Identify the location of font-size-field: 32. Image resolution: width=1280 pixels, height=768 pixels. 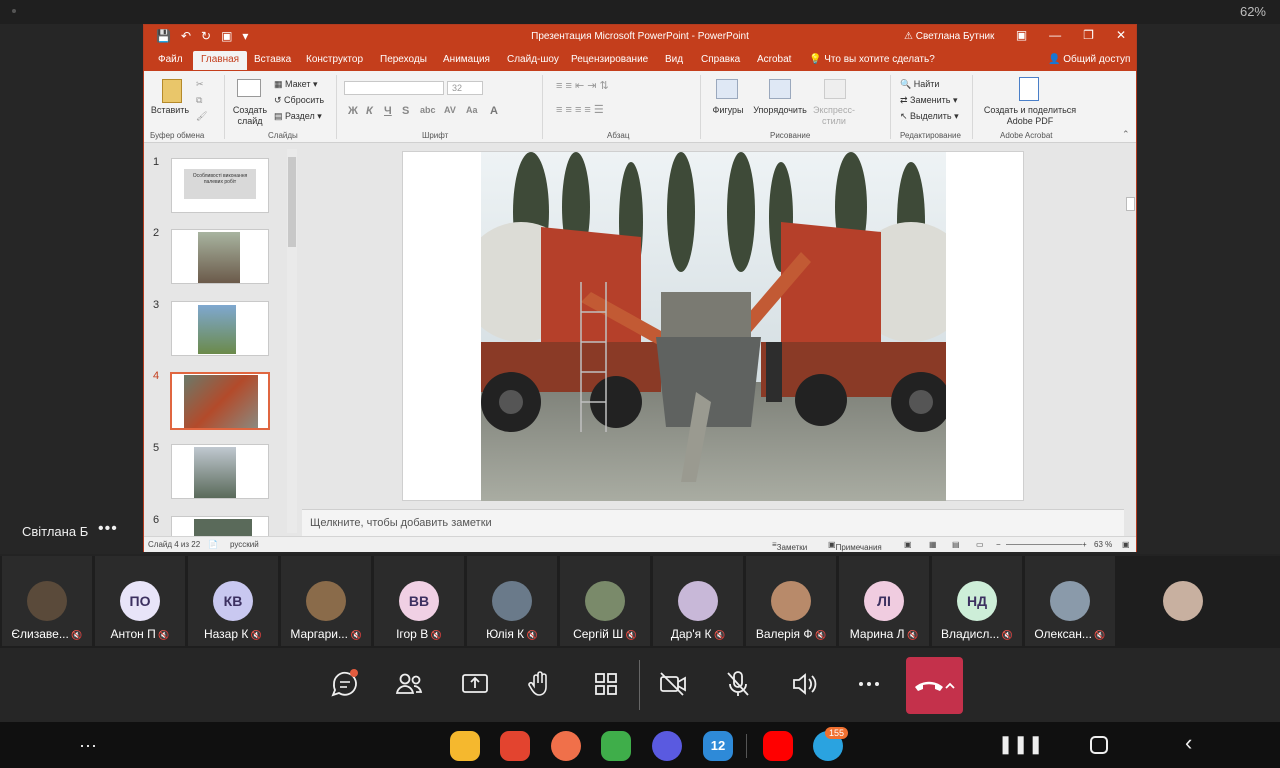
(465, 88).